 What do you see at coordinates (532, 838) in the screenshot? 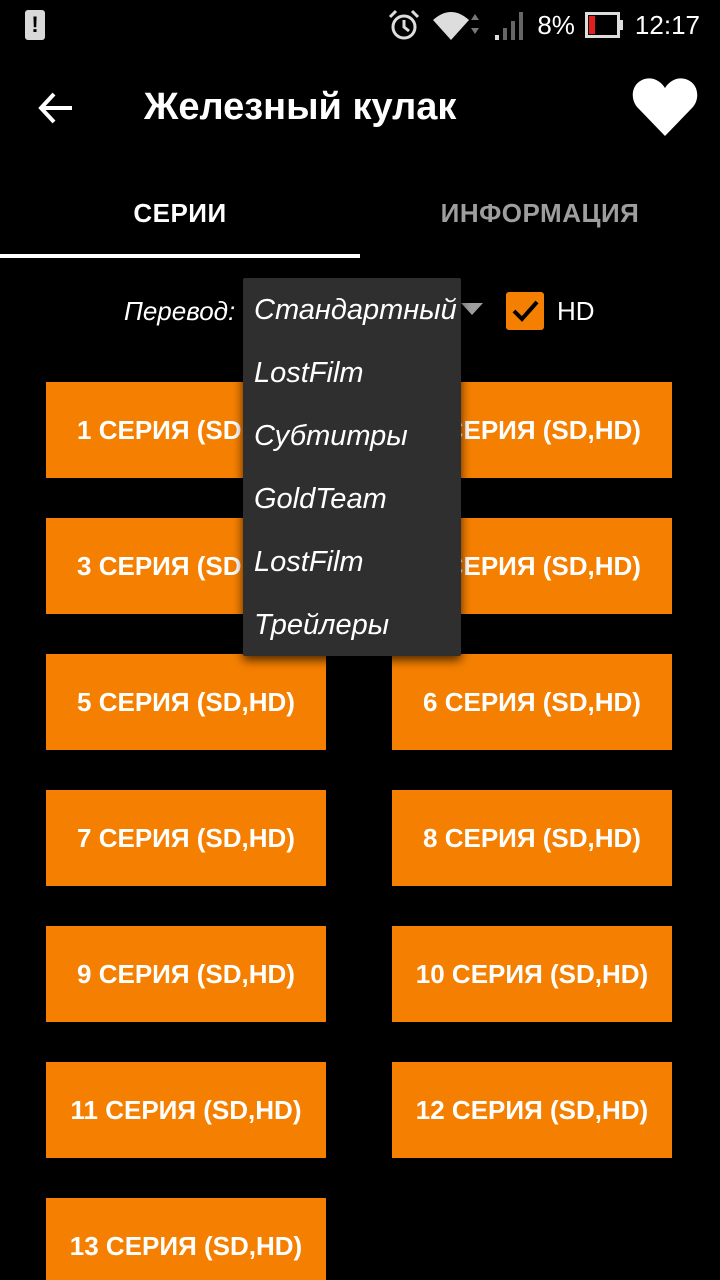
I see `episode-button: 8 СЕРИЯ (SD,HD)` at bounding box center [532, 838].